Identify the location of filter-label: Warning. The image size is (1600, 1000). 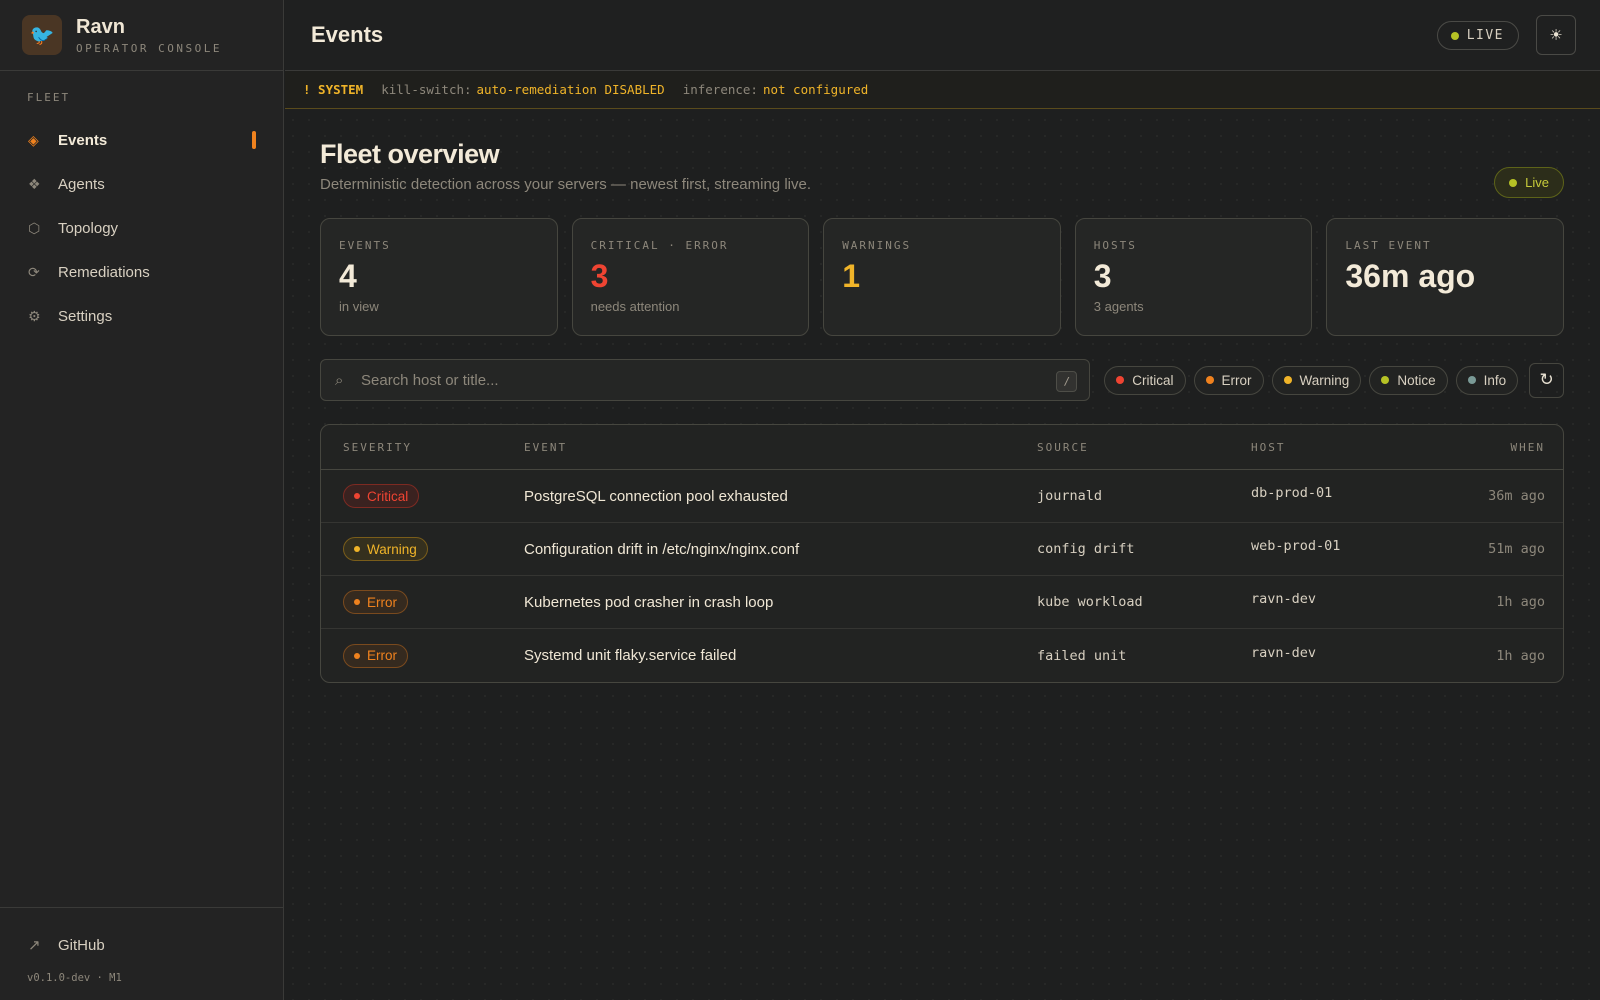
(1324, 380).